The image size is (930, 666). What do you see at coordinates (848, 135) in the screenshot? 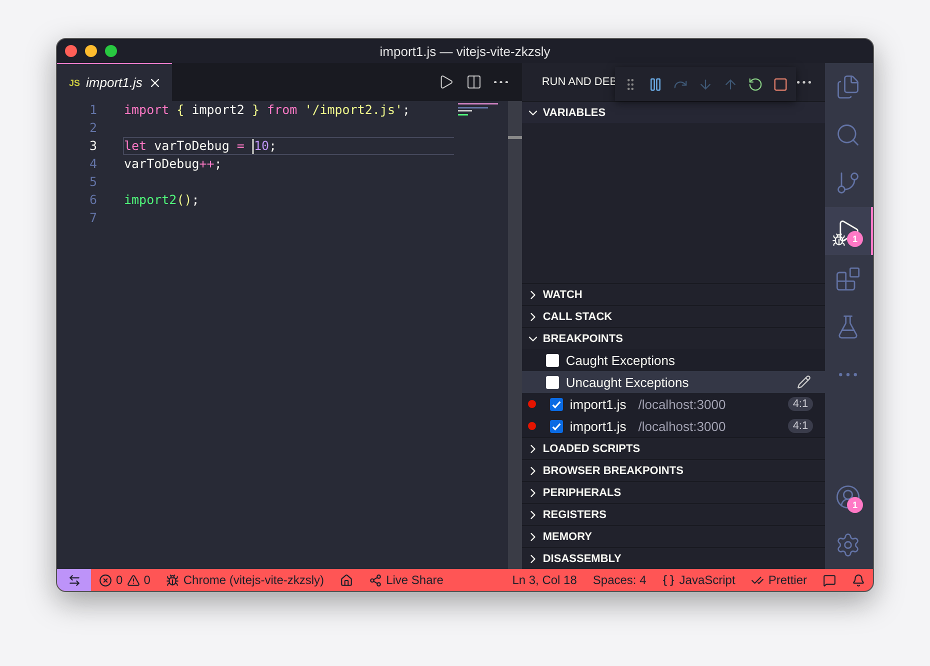
I see `search-icon` at bounding box center [848, 135].